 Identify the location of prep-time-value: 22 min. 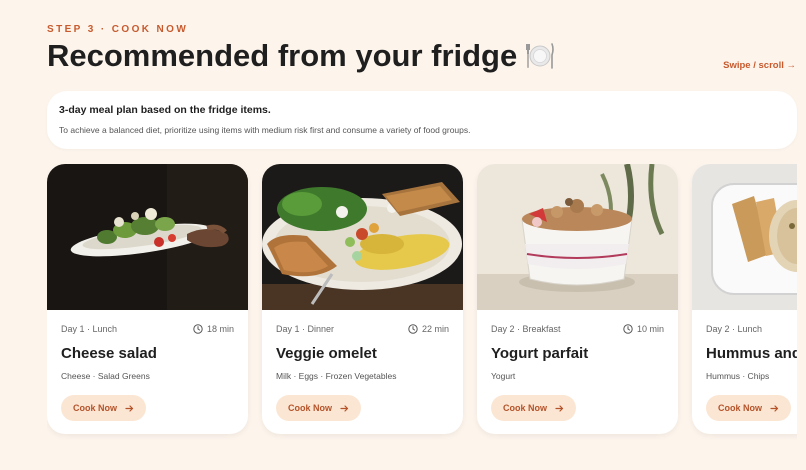
(435, 329).